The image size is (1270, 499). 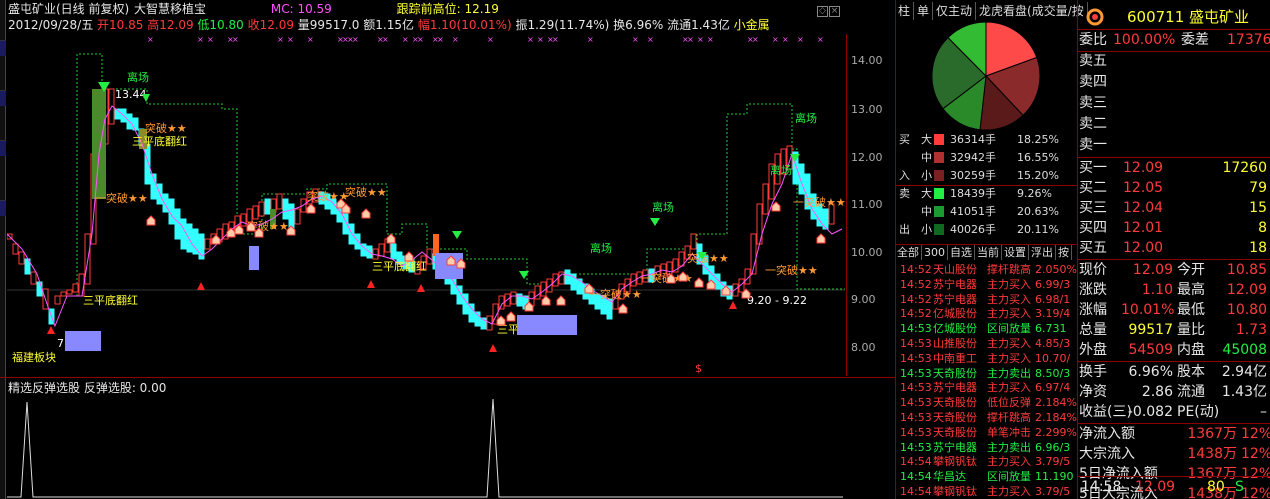 What do you see at coordinates (986, 359) in the screenshot?
I see `trade-row: 14:53 中南重工 主力买入 10.70/` at bounding box center [986, 359].